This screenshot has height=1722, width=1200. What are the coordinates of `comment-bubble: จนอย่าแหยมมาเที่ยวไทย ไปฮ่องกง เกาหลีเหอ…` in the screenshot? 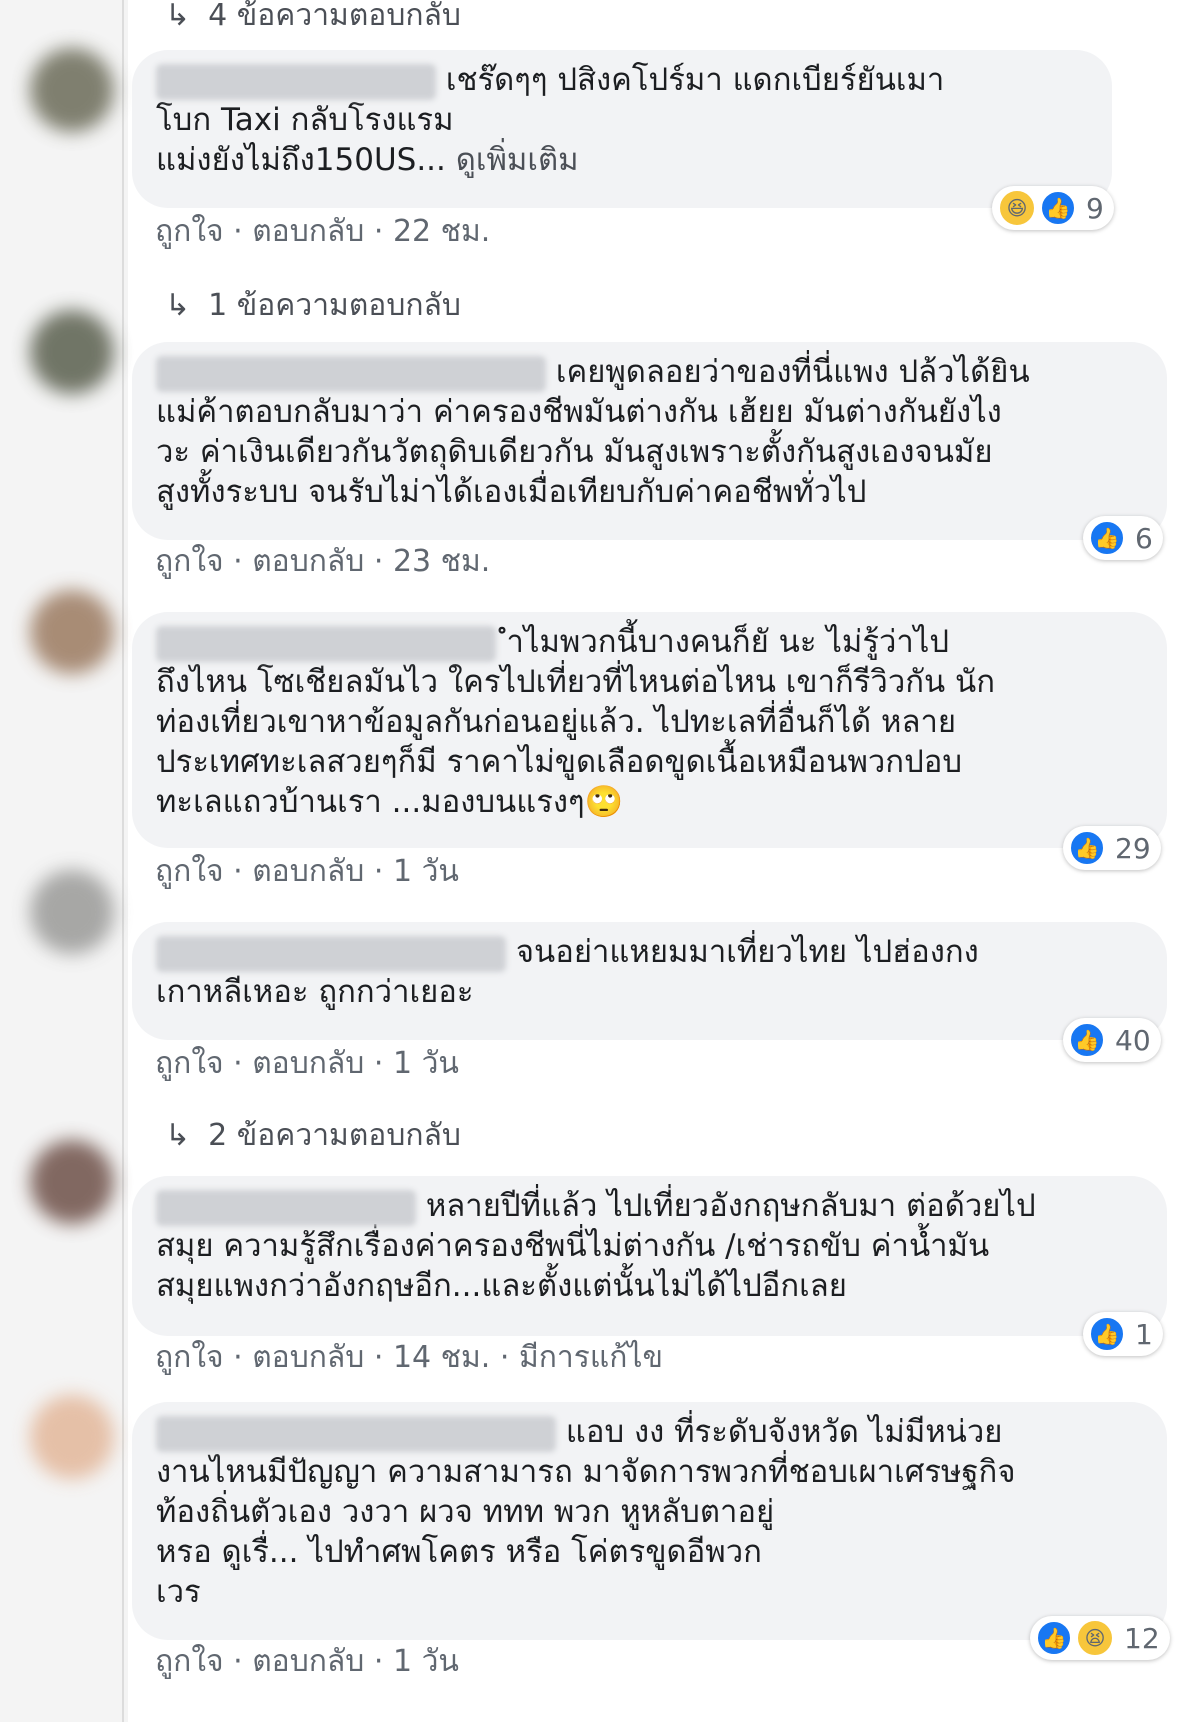 It's located at (649, 981).